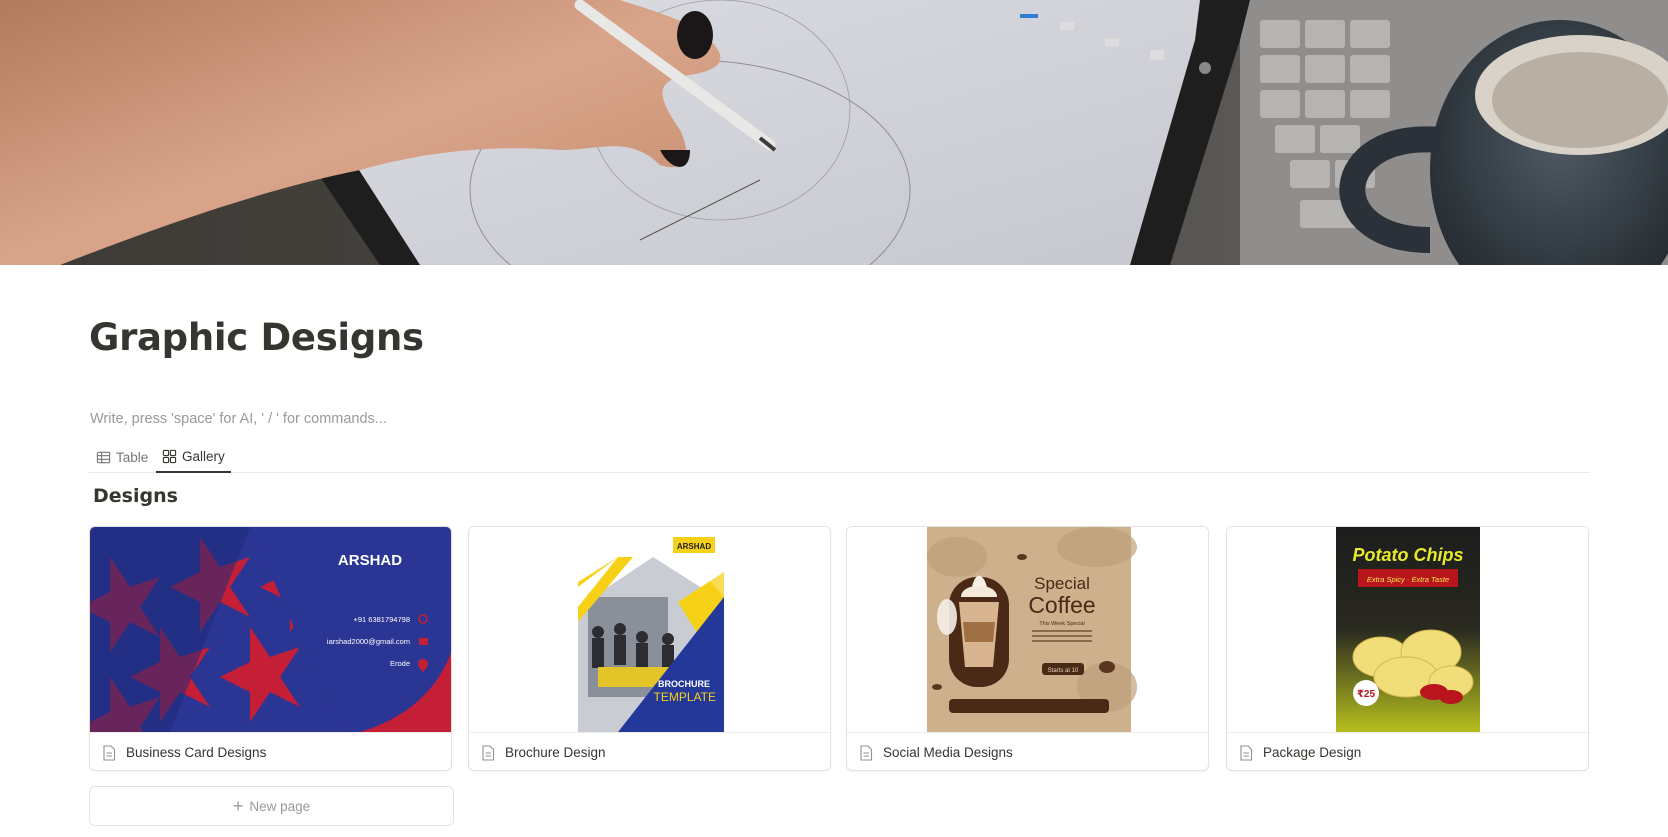 The image size is (1668, 837). Describe the element at coordinates (370, 560) in the screenshot. I see `business-card-name: ARSHAD` at that location.